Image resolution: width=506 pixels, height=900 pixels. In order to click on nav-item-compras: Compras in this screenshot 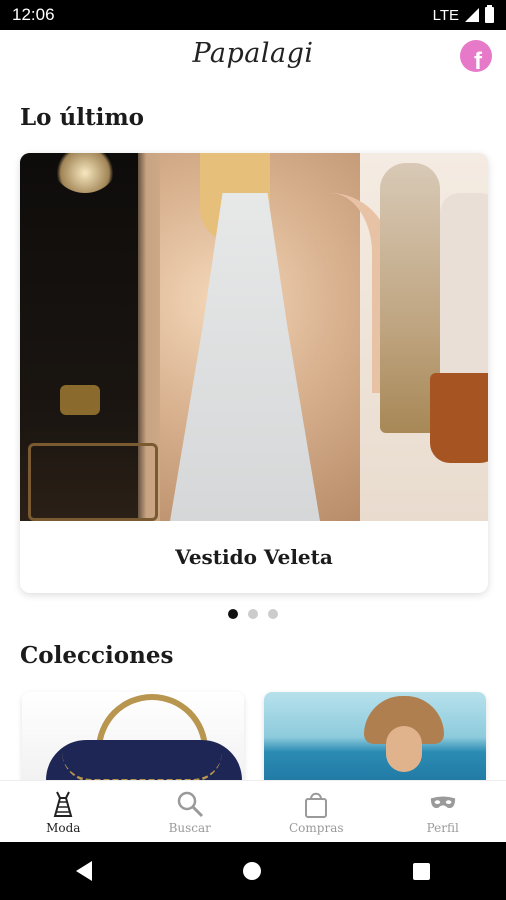, I will do `click(316, 811)`.